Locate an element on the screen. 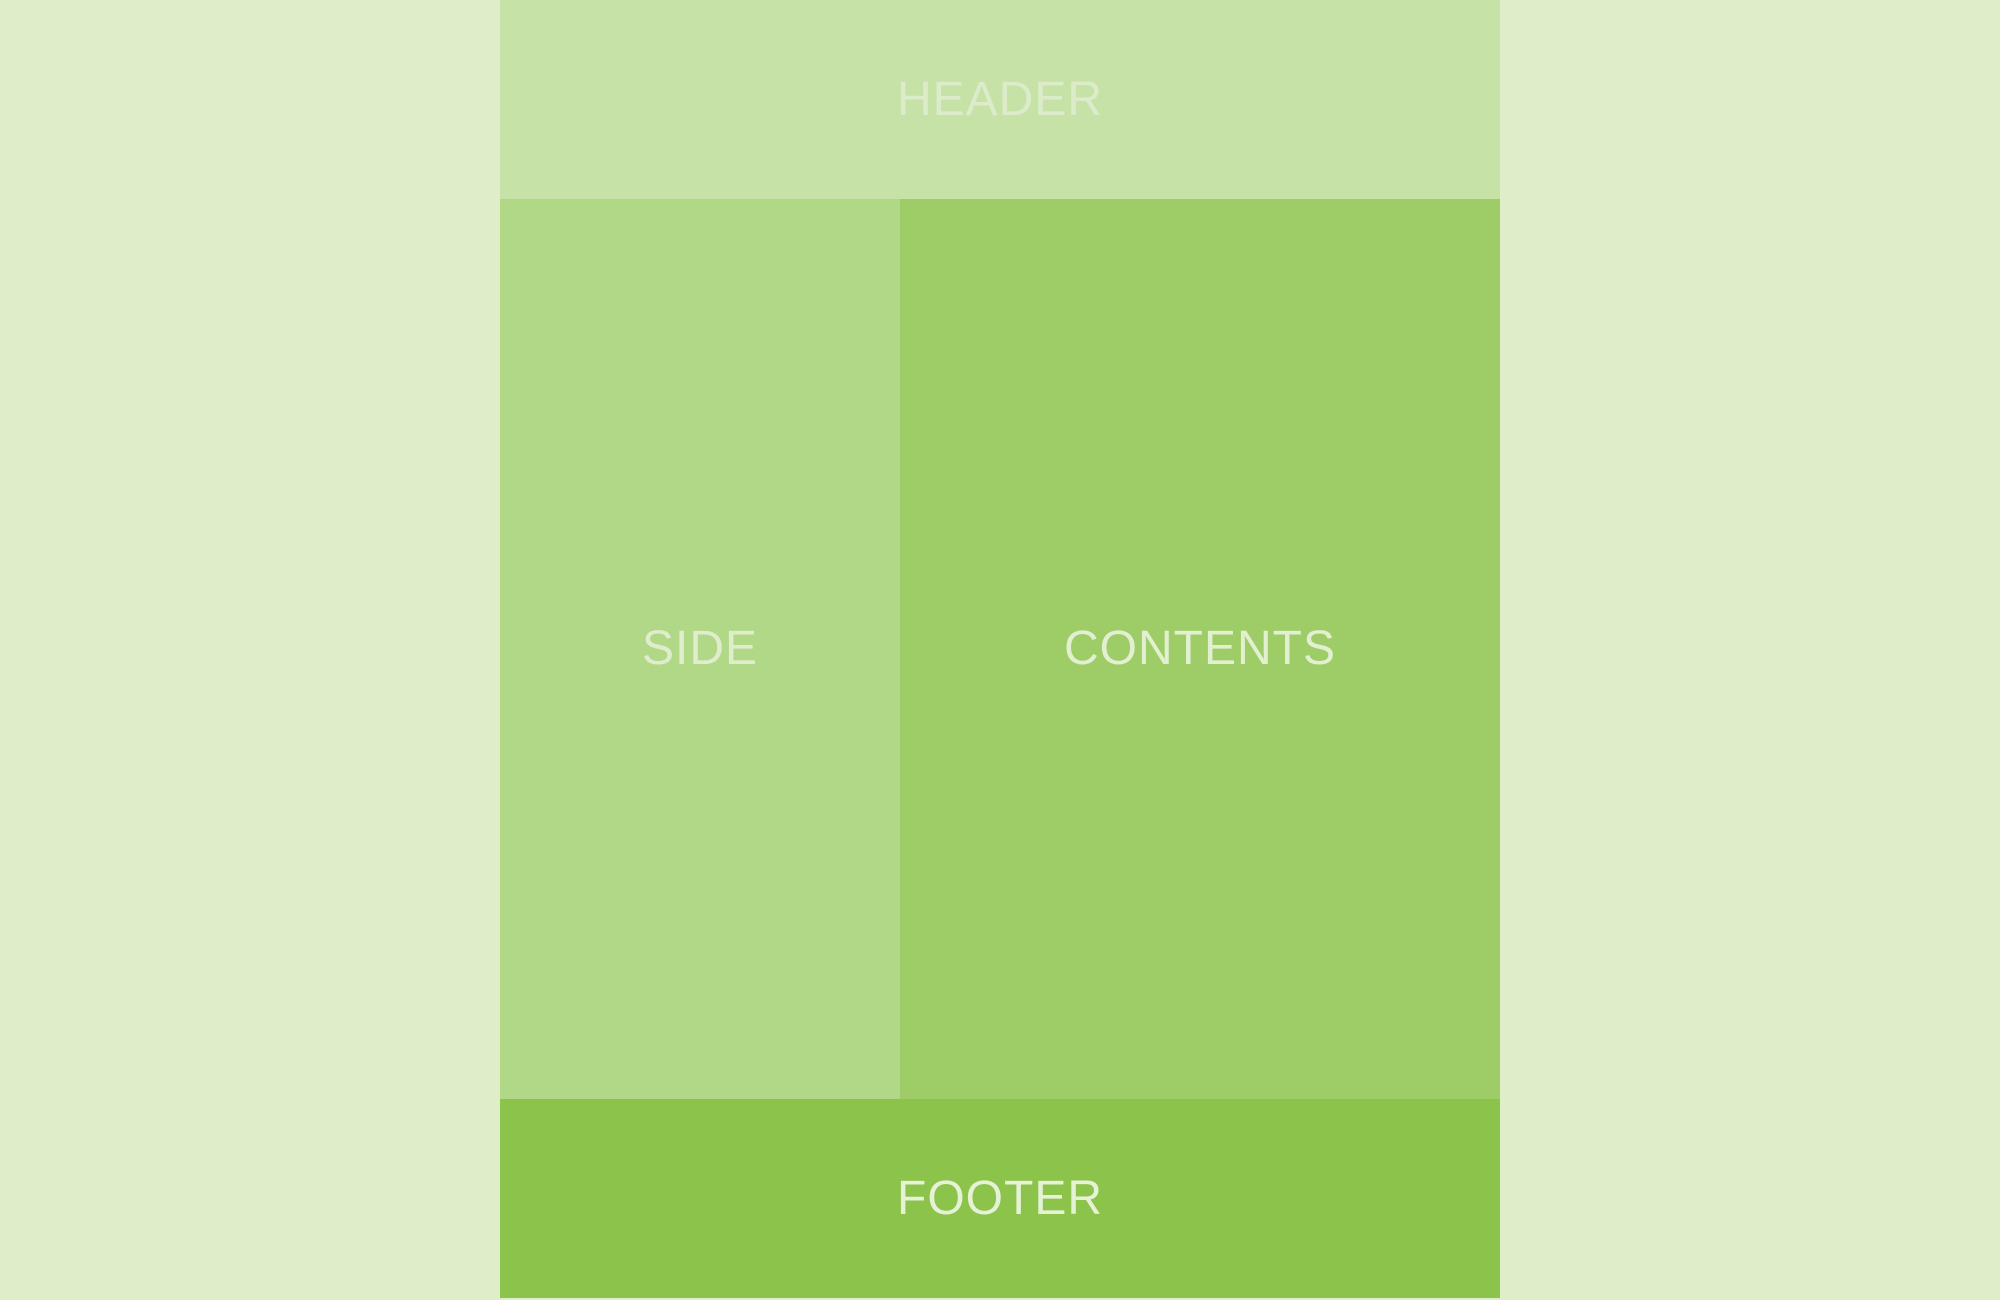 The height and width of the screenshot is (1300, 2000). footer-region: FOOTER is located at coordinates (1000, 1198).